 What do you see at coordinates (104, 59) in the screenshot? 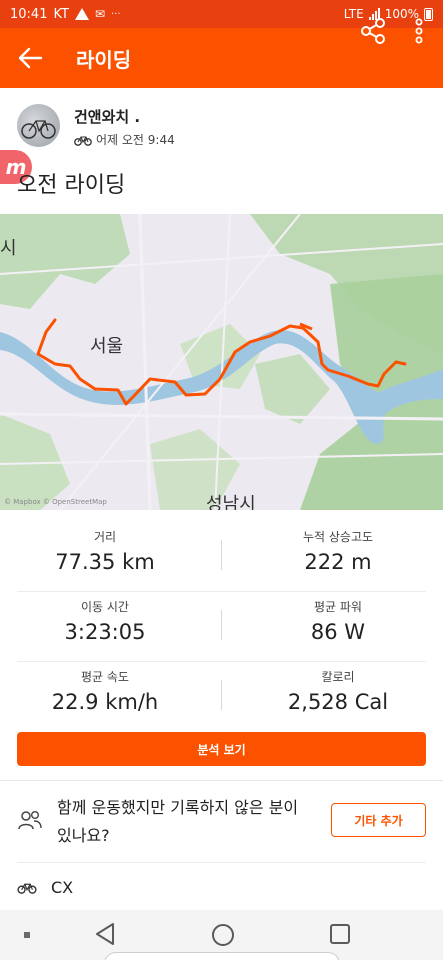
I see `page-title: 라이딩` at bounding box center [104, 59].